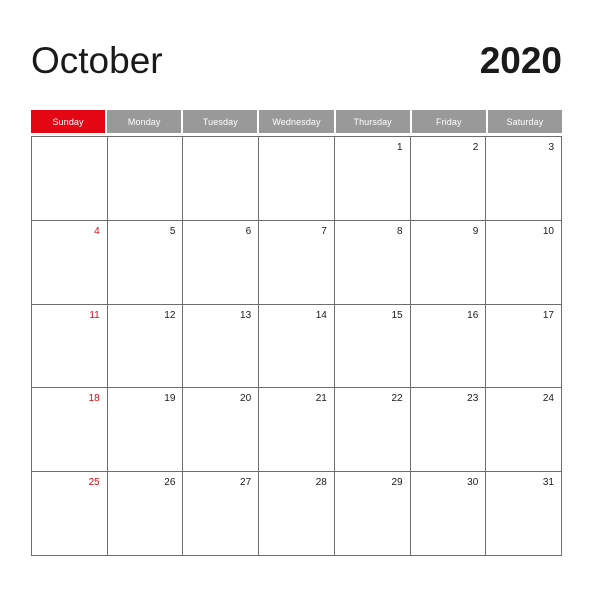 This screenshot has height=600, width=600. What do you see at coordinates (372, 346) in the screenshot?
I see `day-cell: 15` at bounding box center [372, 346].